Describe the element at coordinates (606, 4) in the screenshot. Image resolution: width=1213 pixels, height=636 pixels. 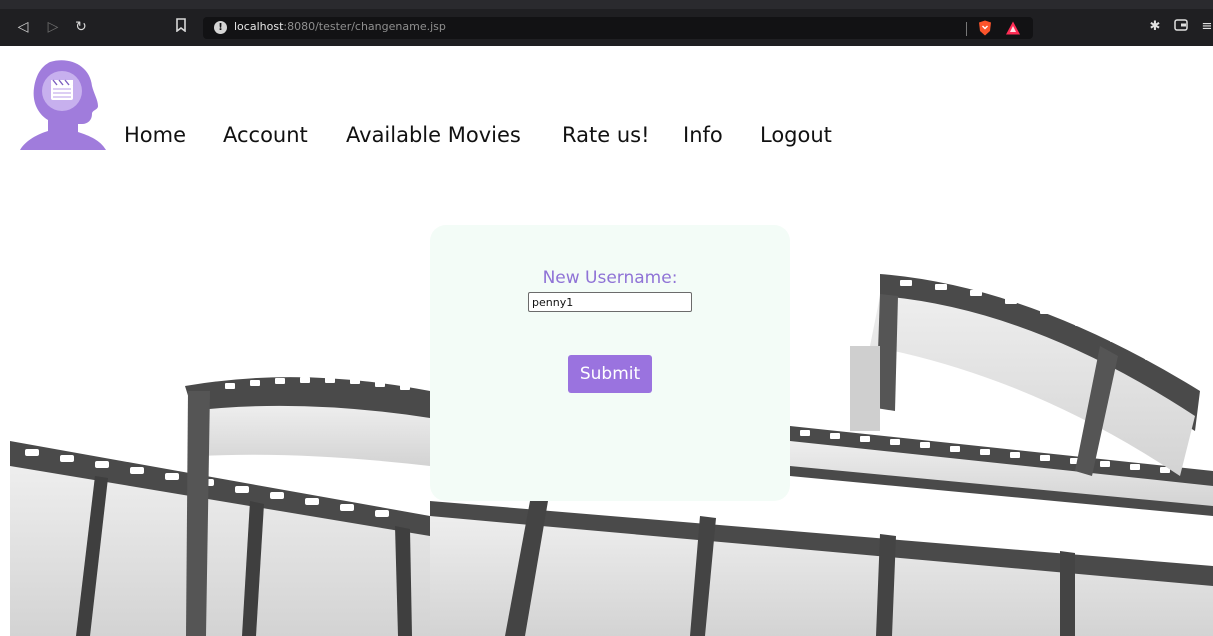
I see `tab-strip` at that location.